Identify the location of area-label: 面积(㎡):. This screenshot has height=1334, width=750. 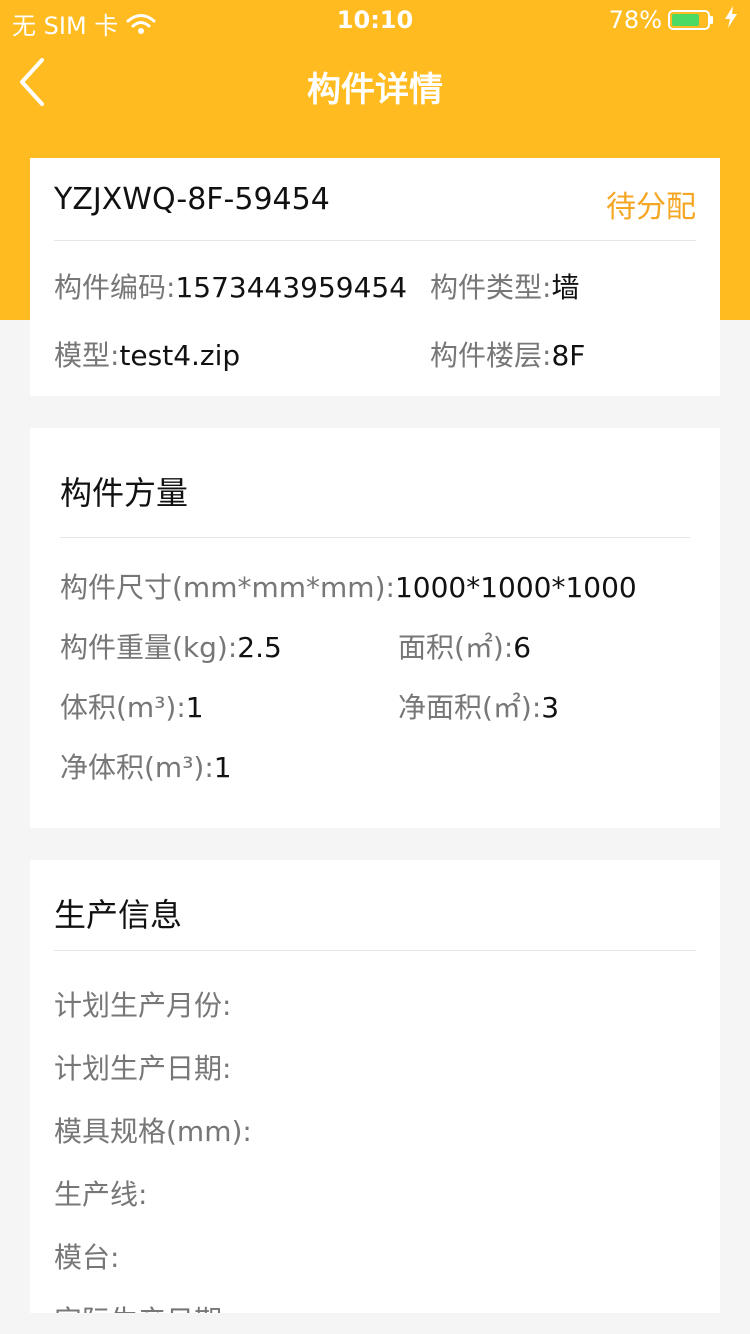
(456, 647).